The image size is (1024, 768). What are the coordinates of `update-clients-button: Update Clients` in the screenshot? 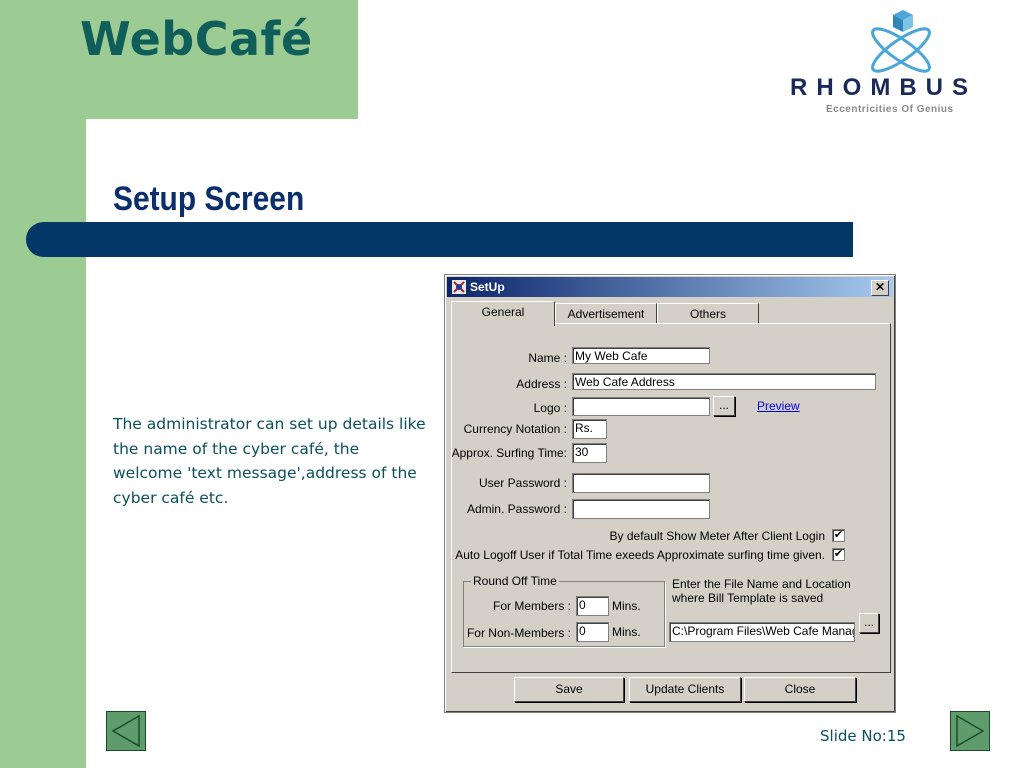 It's located at (685, 689).